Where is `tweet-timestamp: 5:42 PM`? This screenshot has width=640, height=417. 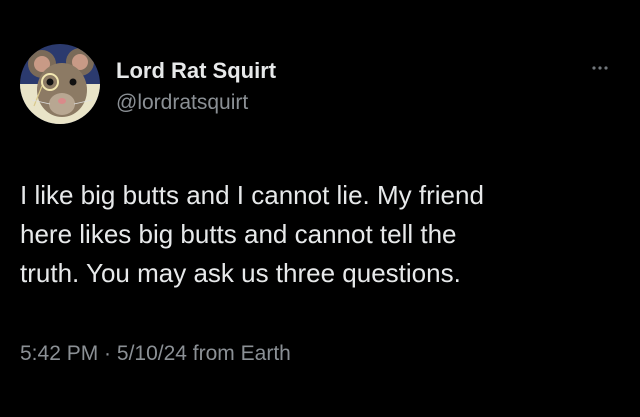
tweet-timestamp: 5:42 PM is located at coordinates (59, 353).